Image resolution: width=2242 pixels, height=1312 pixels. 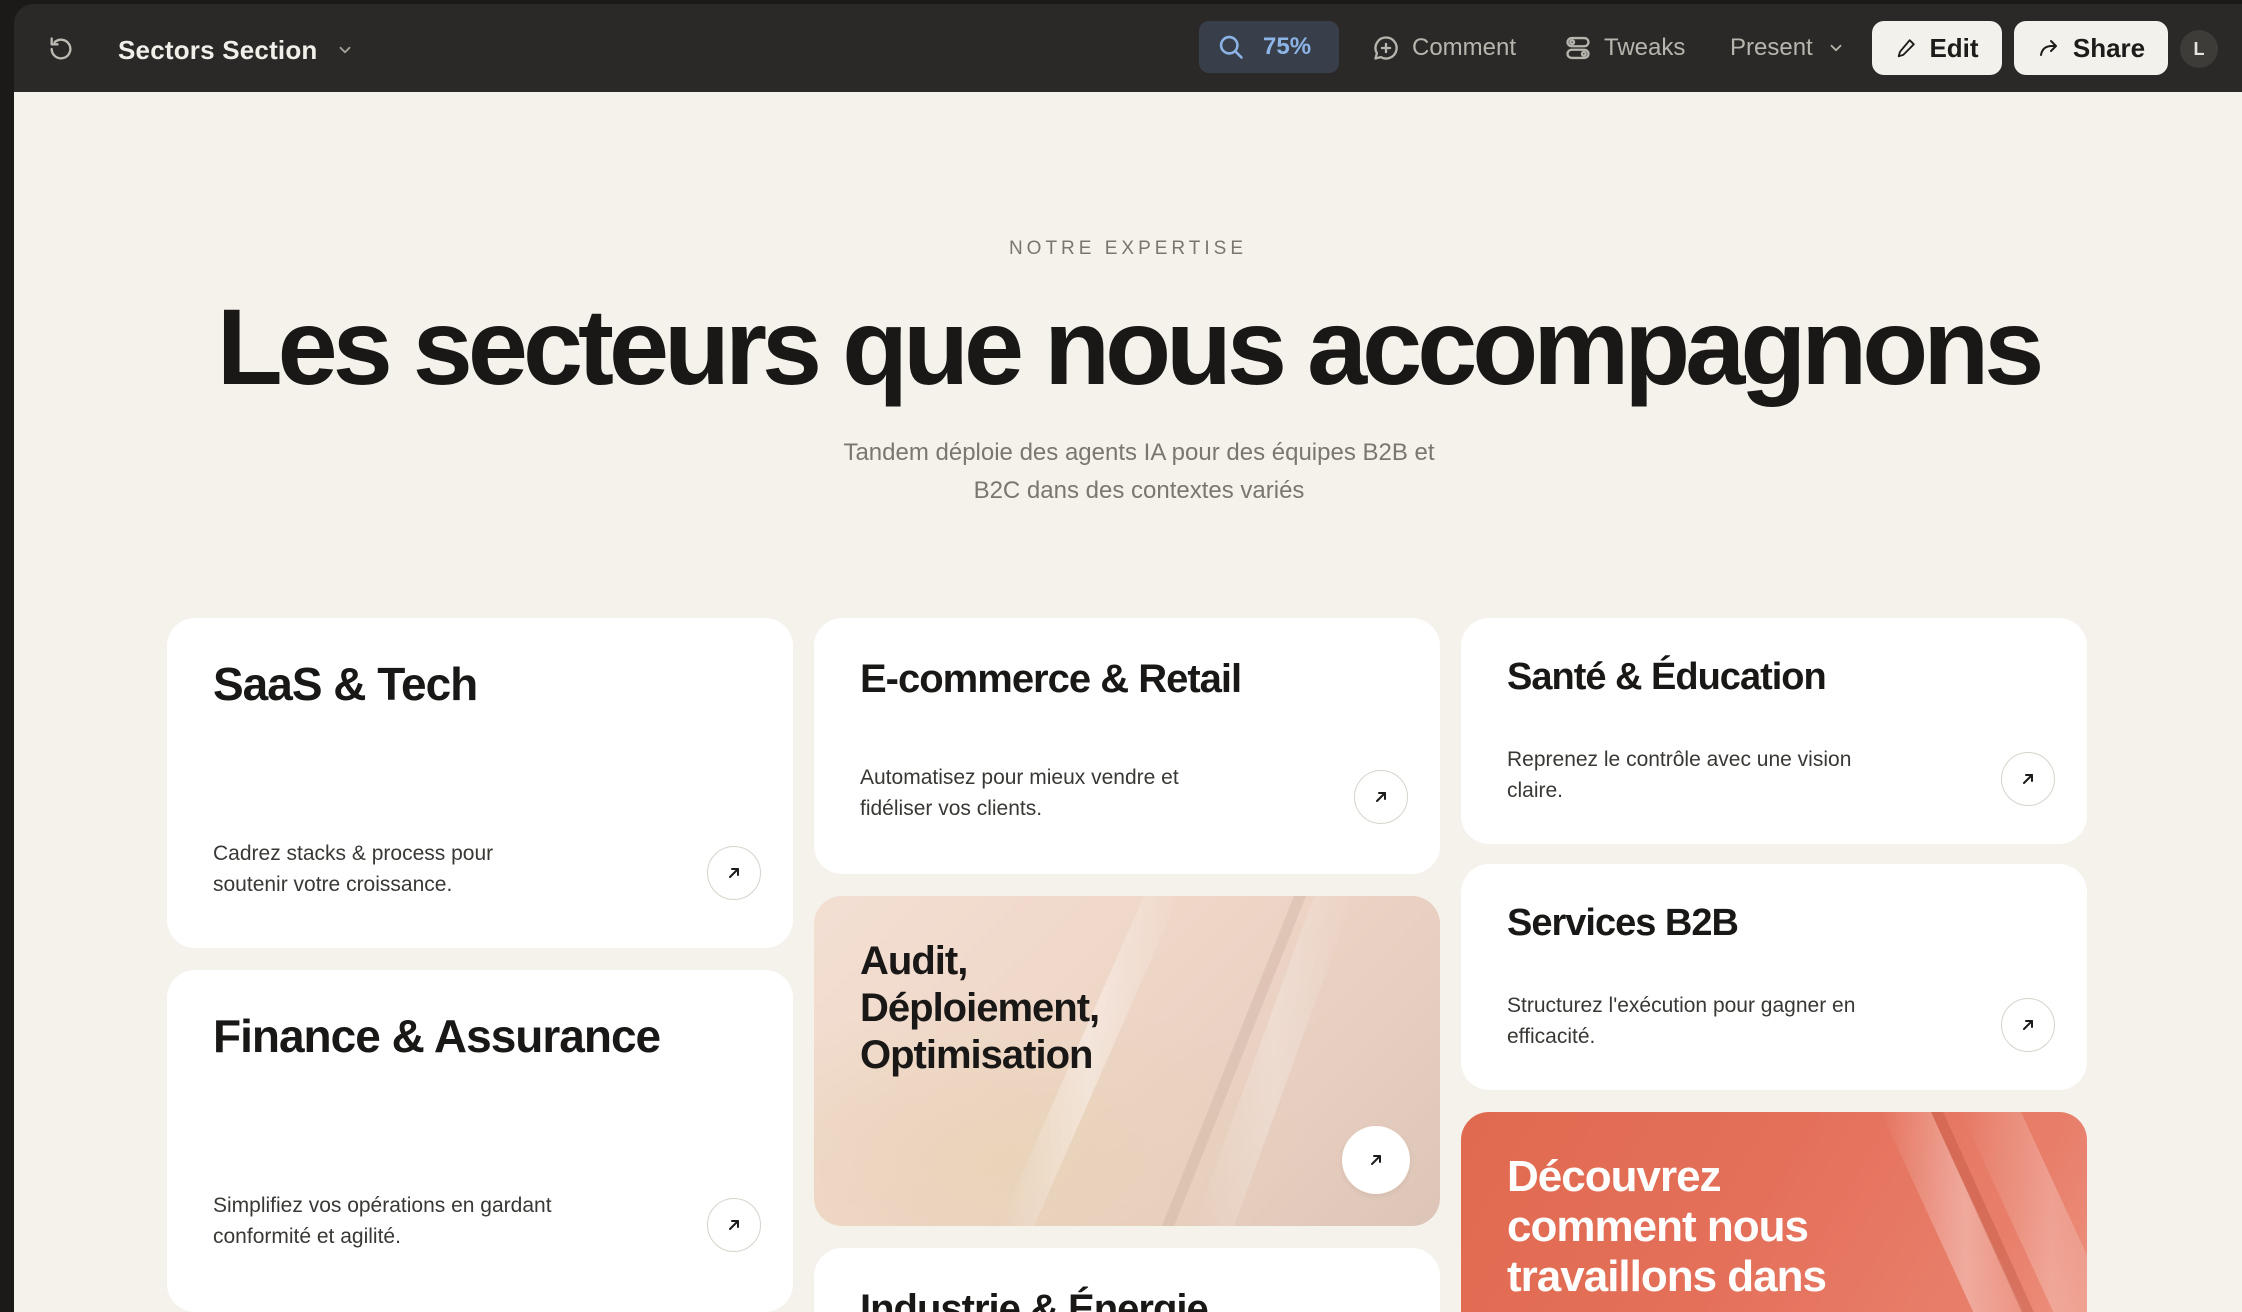 I want to click on share-label: Share, so click(x=2109, y=47).